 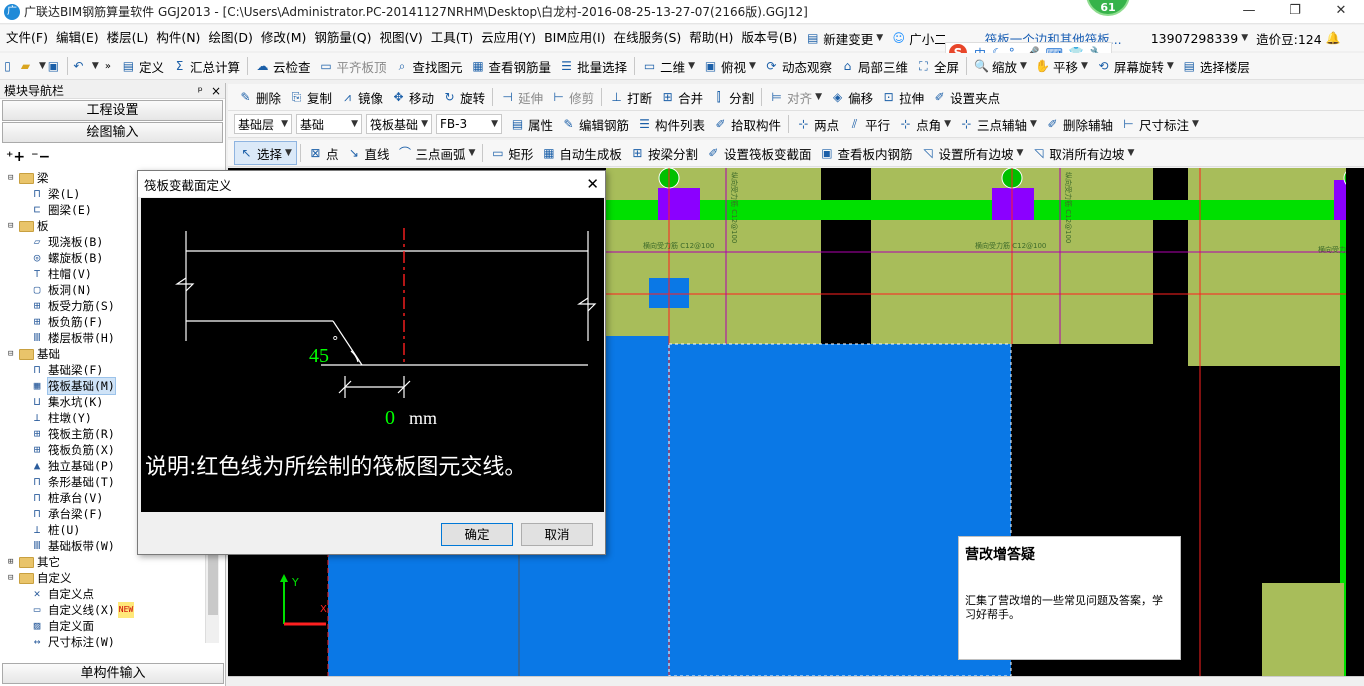 What do you see at coordinates (40, 157) in the screenshot?
I see `collapse-all-icon: ⁻−` at bounding box center [40, 157].